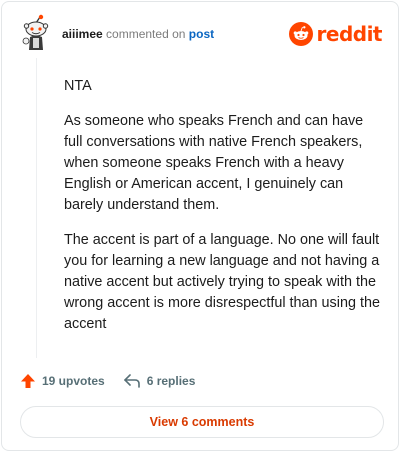 The image size is (400, 452). Describe the element at coordinates (300, 34) in the screenshot. I see `reddit-logo-icon` at that location.